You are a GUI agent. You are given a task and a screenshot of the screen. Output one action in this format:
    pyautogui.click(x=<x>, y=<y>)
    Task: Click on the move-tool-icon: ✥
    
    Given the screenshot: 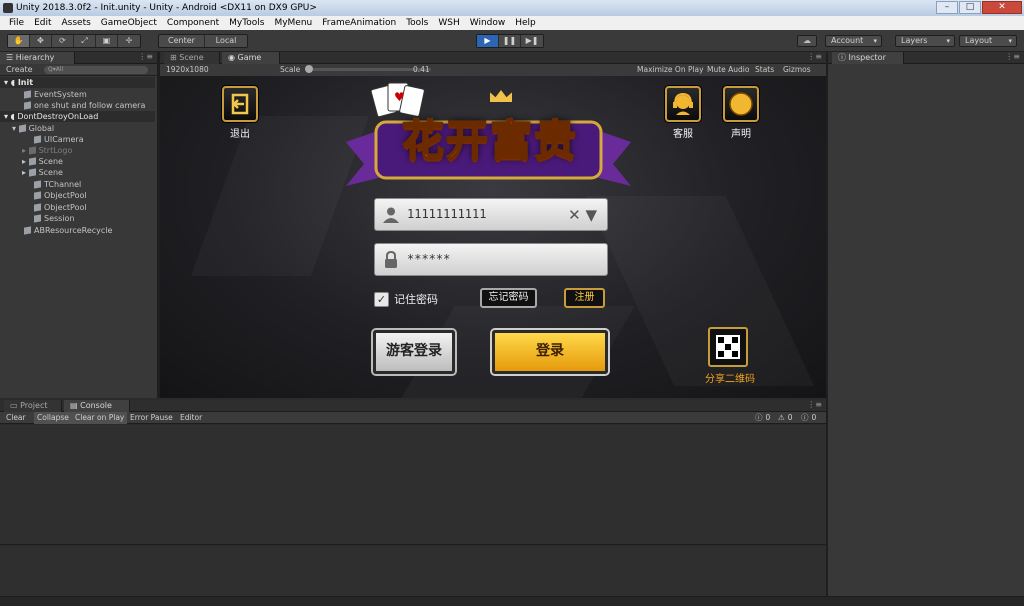 What is the action you would take?
    pyautogui.click(x=41, y=41)
    